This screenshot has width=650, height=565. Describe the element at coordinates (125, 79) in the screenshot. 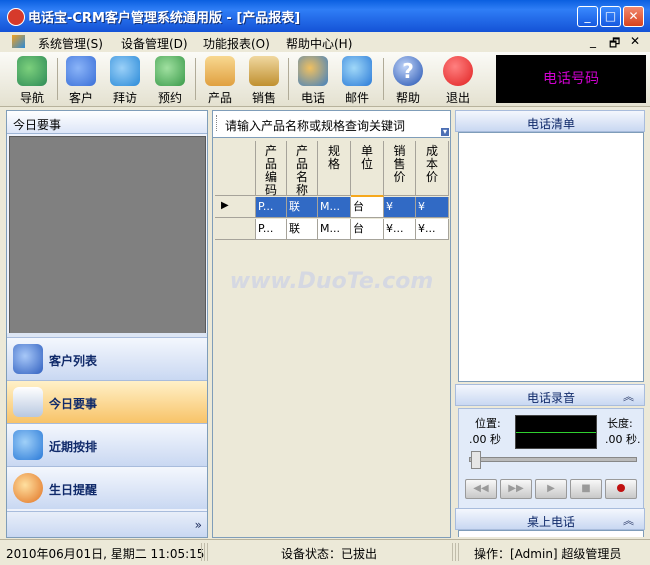

I see `toolbar-visit-button: 拜访` at that location.